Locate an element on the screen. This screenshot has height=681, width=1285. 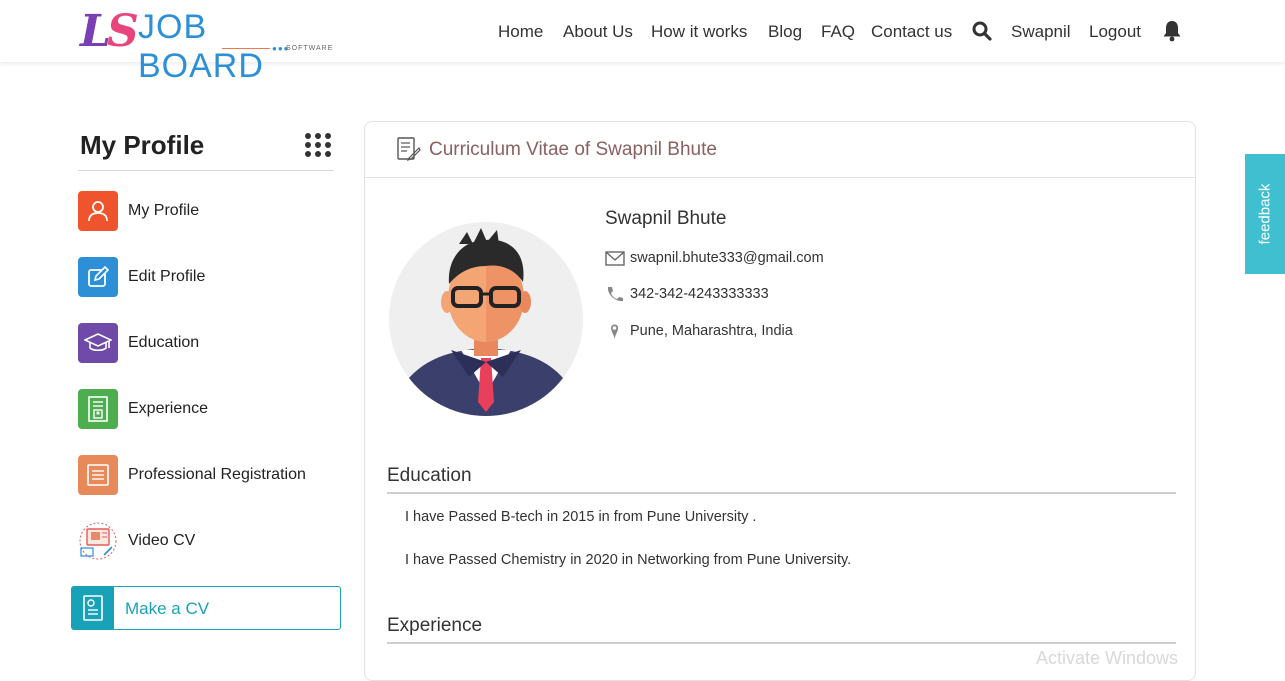
graduation-cap-icon is located at coordinates (98, 343).